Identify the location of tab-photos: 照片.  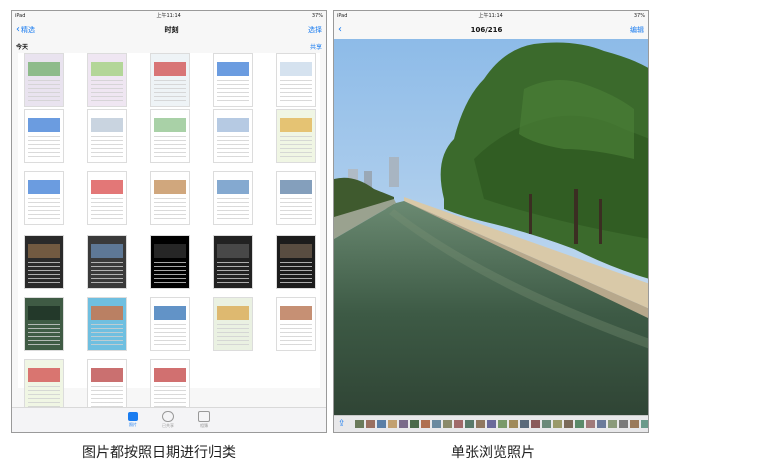
(133, 420).